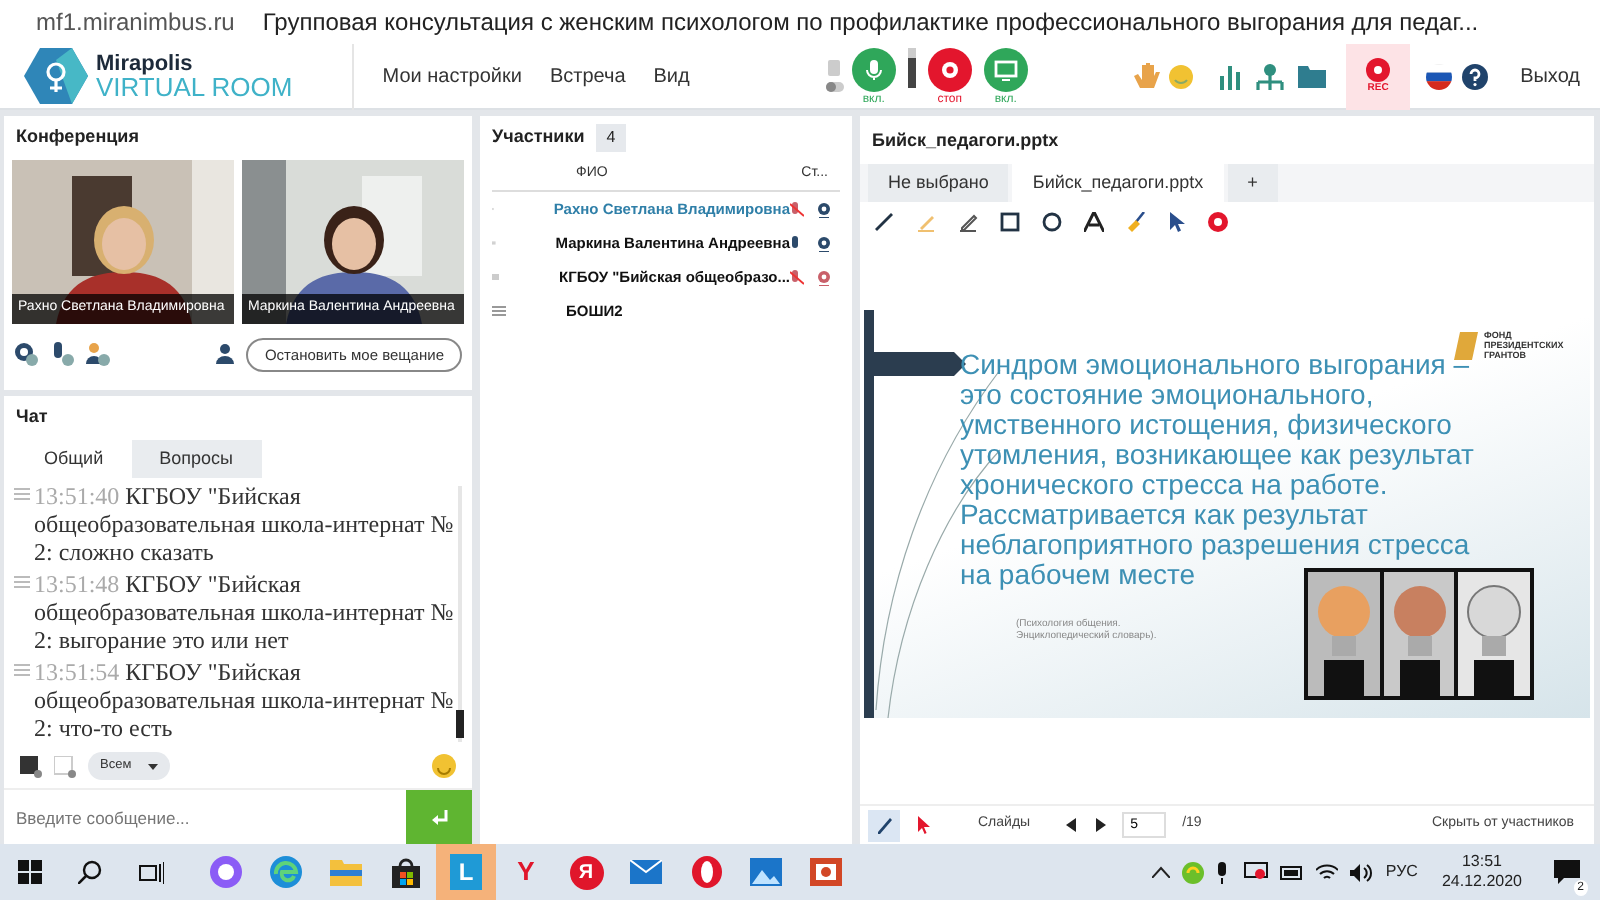 Image resolution: width=1600 pixels, height=900 pixels. What do you see at coordinates (1100, 825) in the screenshot?
I see `next-icon` at bounding box center [1100, 825].